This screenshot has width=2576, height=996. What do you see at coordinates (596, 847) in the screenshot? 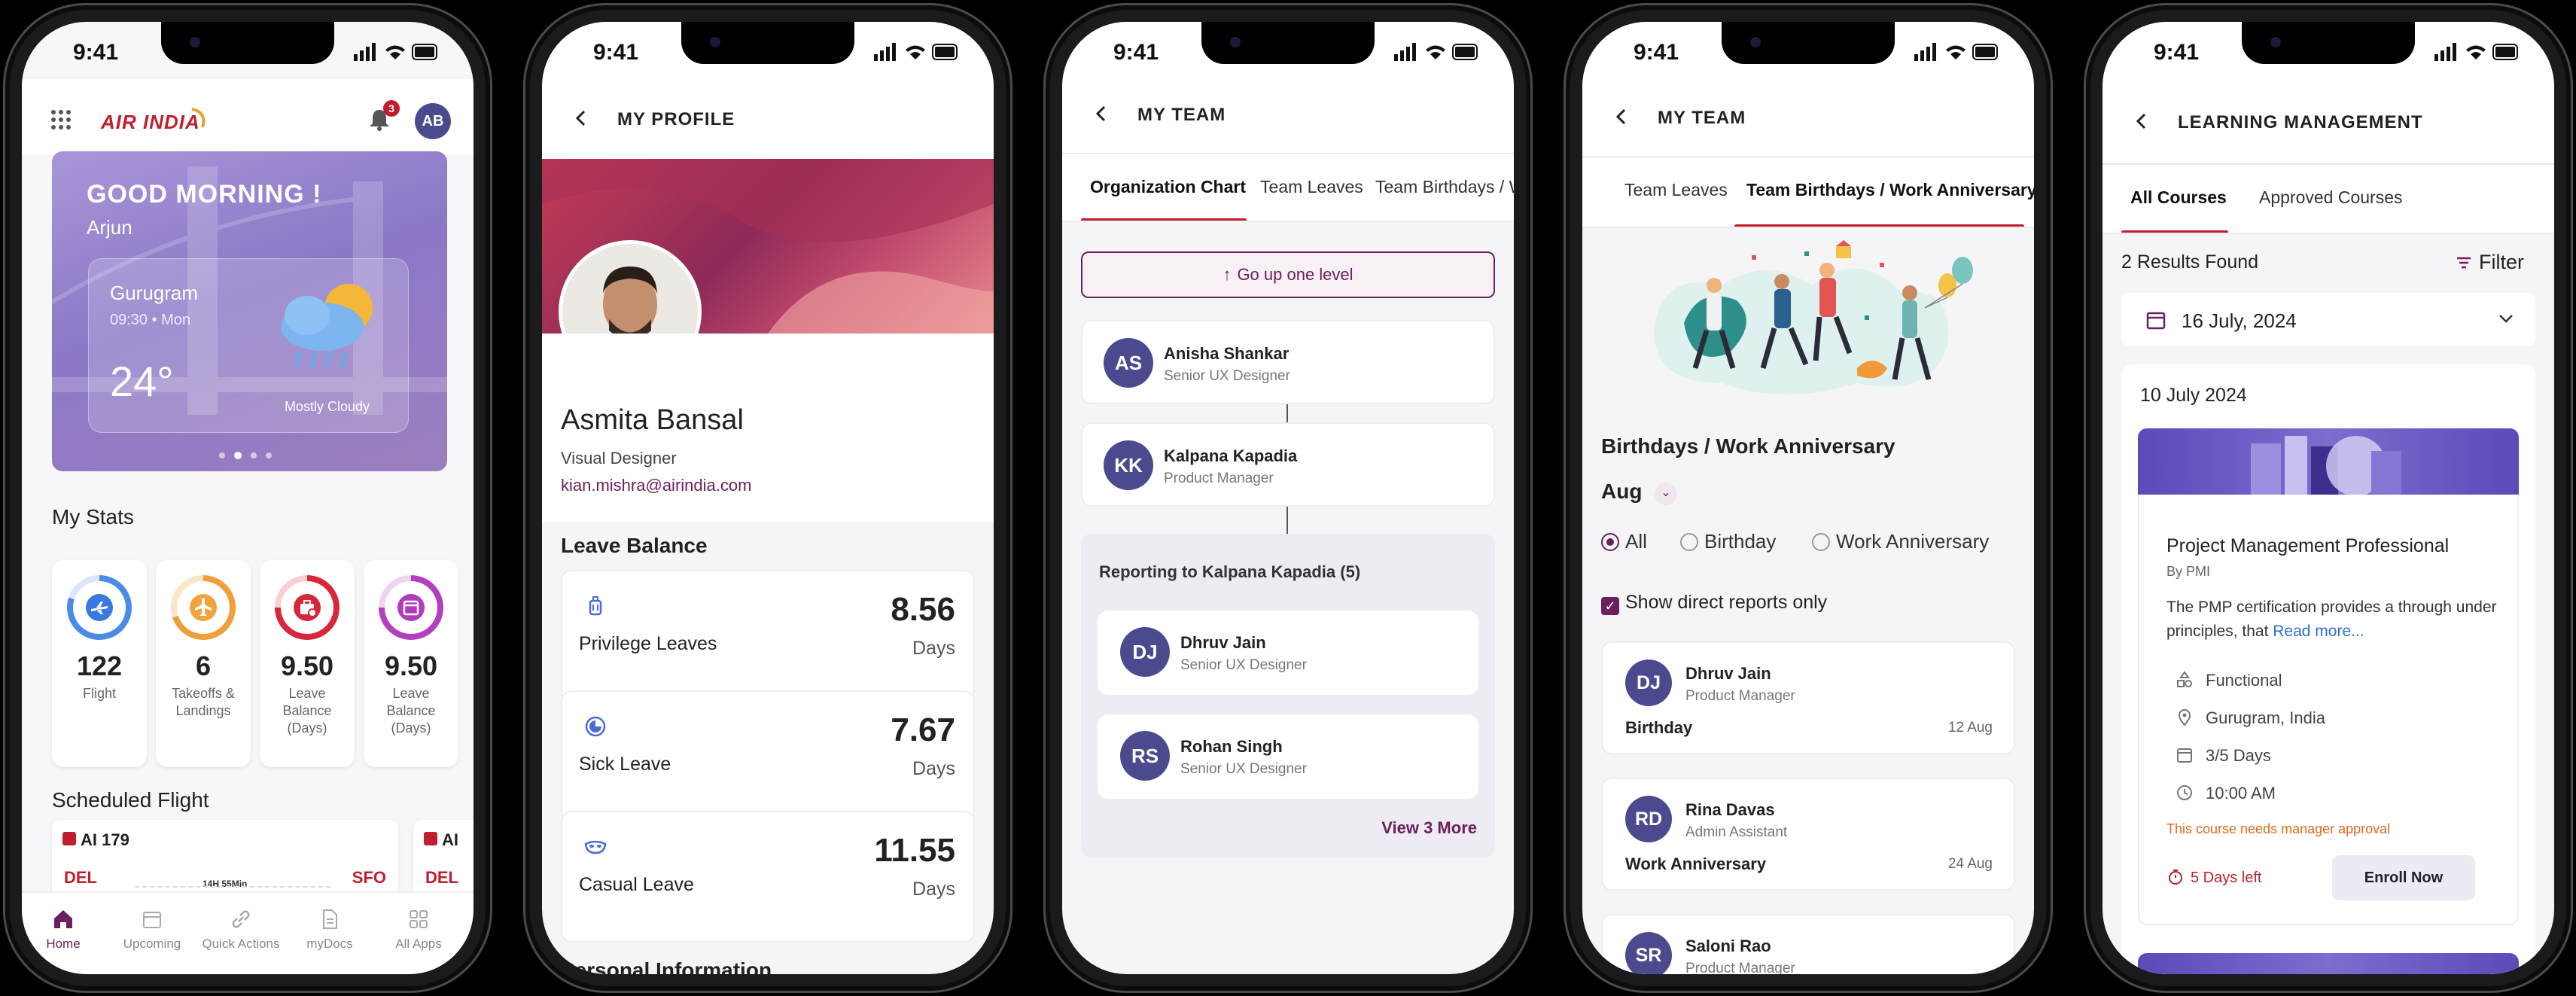
I see `mask-icon` at bounding box center [596, 847].